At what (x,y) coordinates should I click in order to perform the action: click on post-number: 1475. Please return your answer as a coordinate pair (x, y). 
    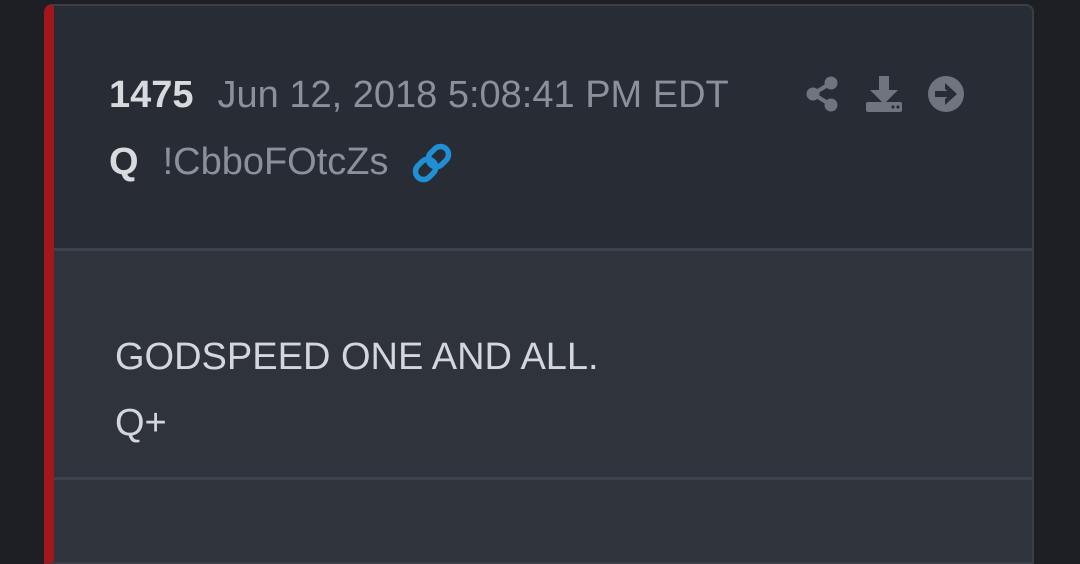
    Looking at the image, I should click on (151, 95).